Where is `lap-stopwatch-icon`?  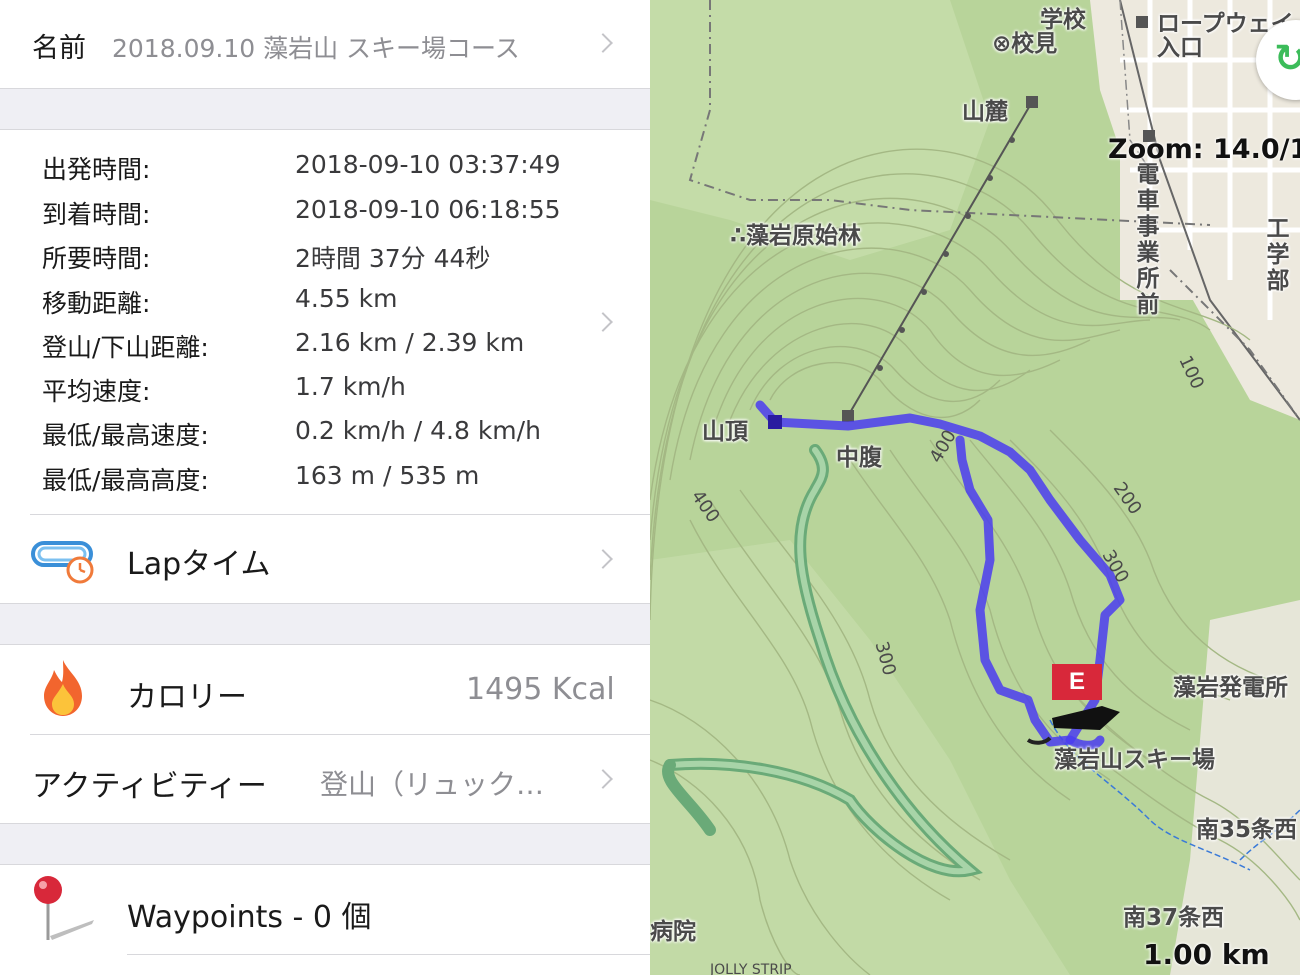
lap-stopwatch-icon is located at coordinates (63, 561).